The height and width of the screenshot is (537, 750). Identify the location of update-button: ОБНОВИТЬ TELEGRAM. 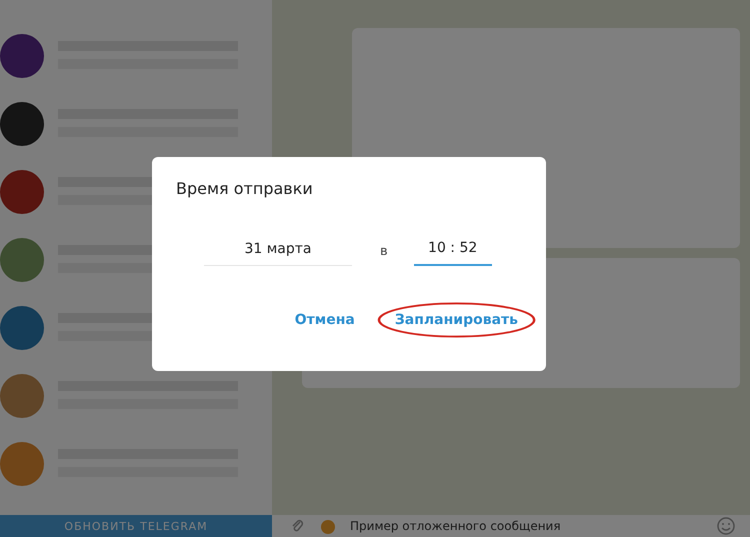
(136, 526).